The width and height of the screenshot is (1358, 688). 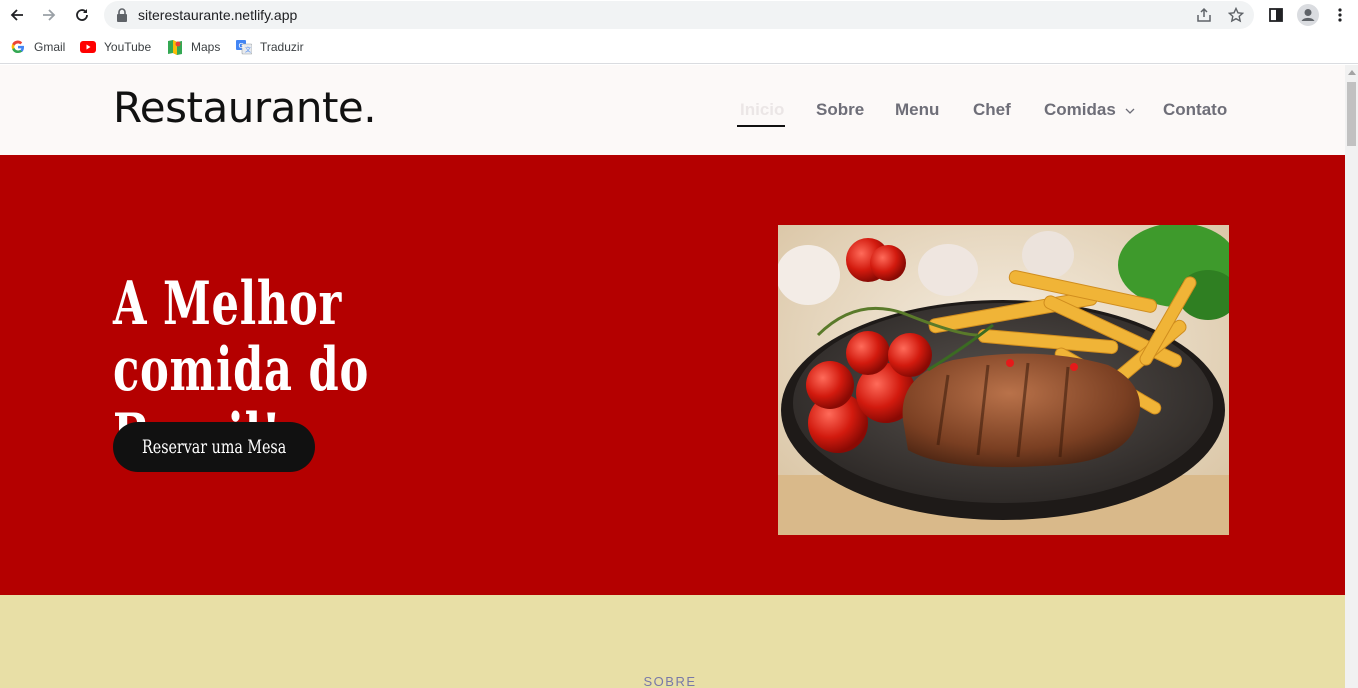 I want to click on bookmark-traduzir: G文 Traduzir, so click(x=270, y=47).